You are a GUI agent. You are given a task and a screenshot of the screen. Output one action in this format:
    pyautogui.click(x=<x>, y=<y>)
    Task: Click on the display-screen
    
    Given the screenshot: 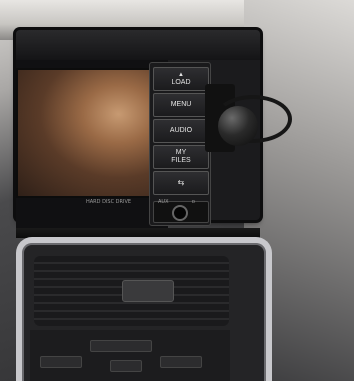 What is the action you would take?
    pyautogui.click(x=85, y=133)
    